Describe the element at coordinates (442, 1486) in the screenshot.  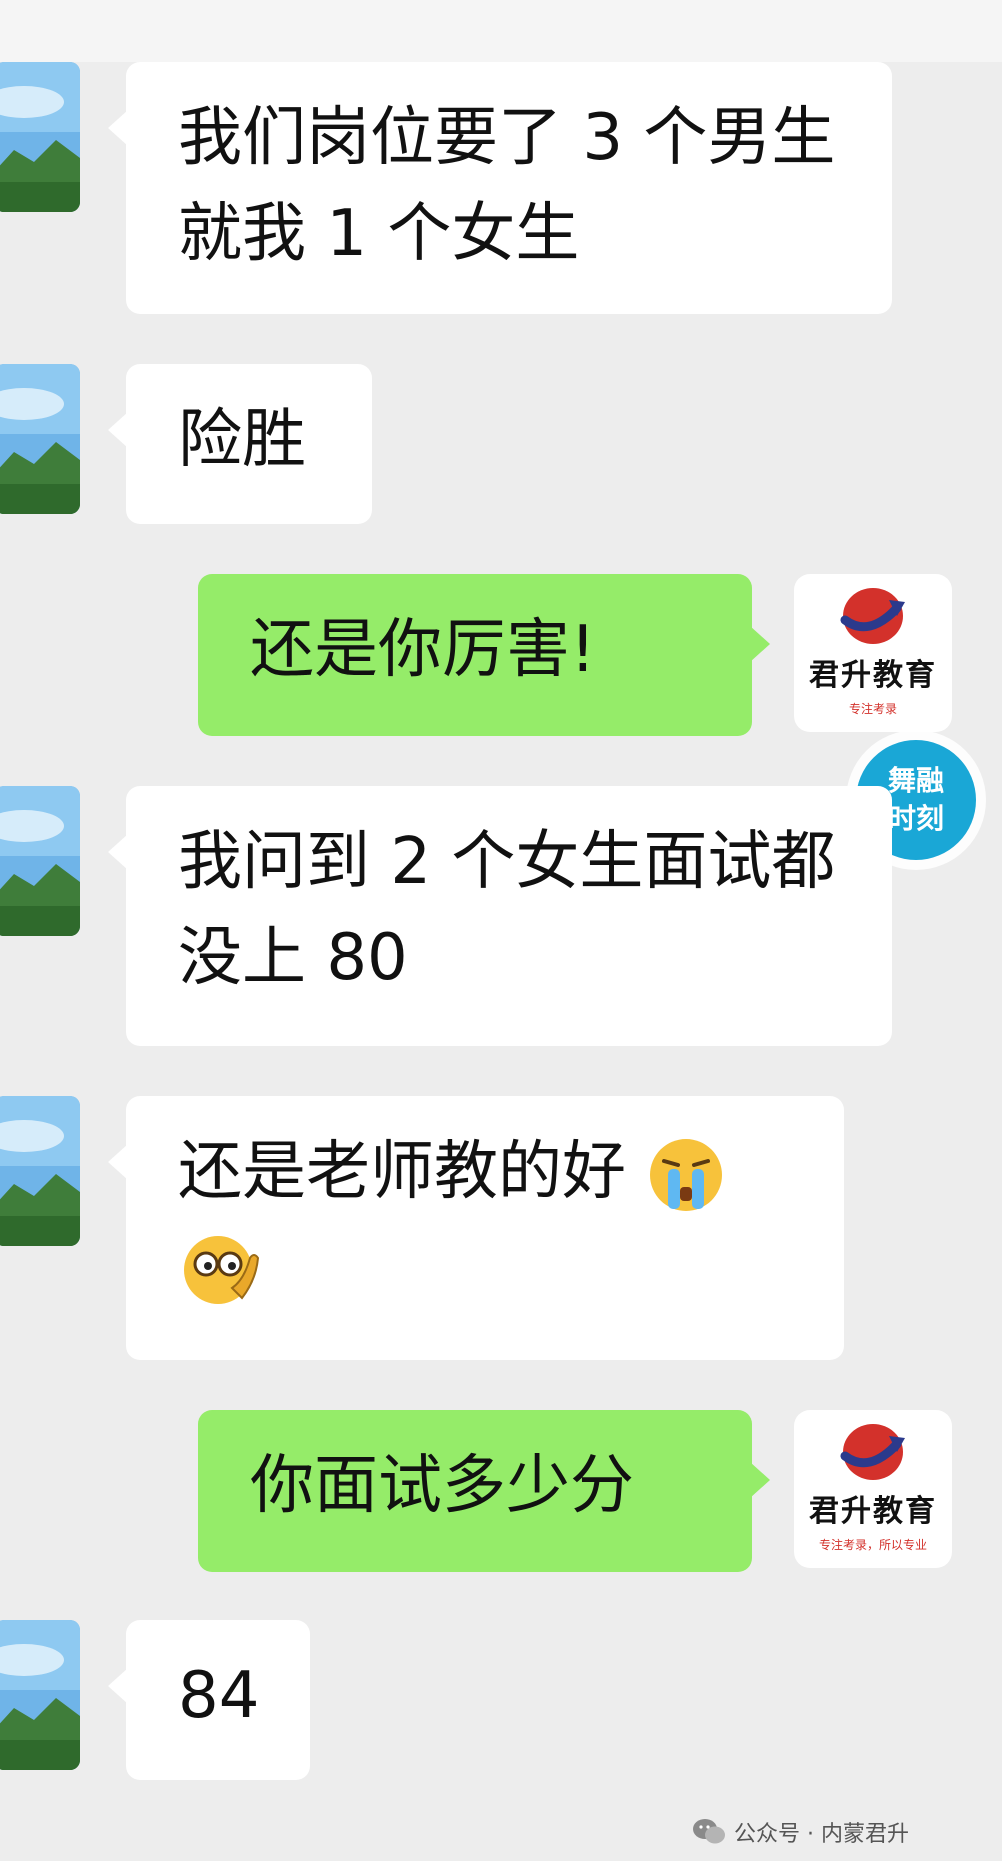
I see `message-text: 你面试多少分` at that location.